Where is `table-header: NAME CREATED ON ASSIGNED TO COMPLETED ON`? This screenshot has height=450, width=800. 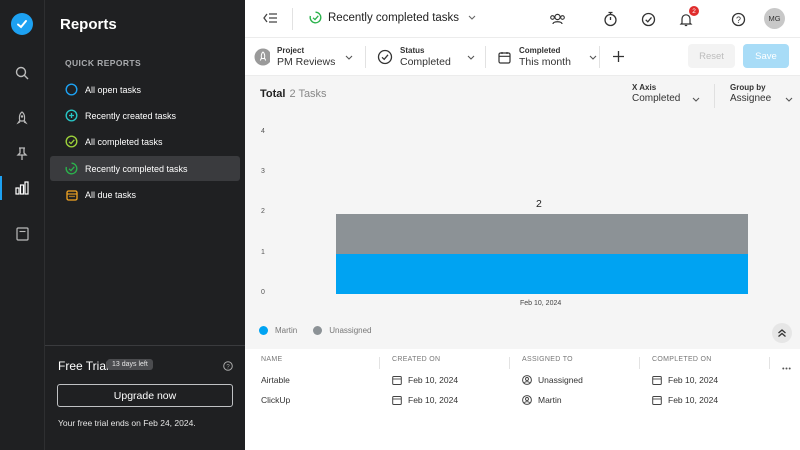
table-header: NAME CREATED ON ASSIGNED TO COMPLETED ON is located at coordinates (522, 362).